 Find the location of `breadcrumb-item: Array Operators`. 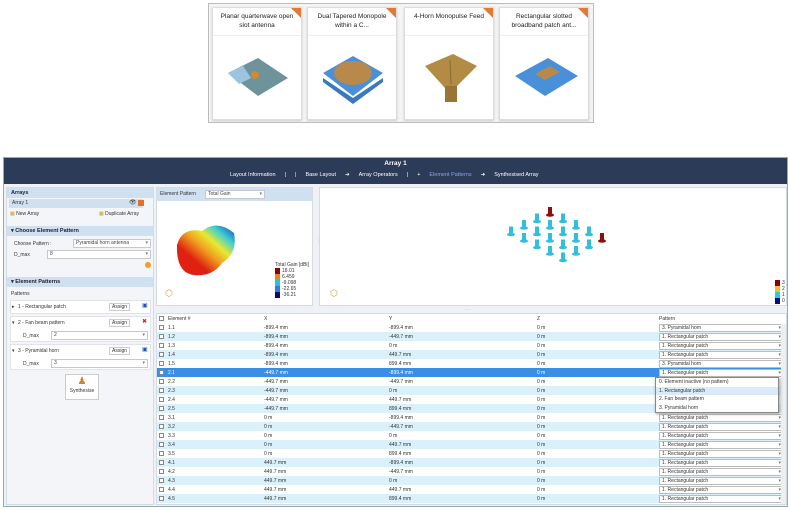

breadcrumb-item: Array Operators is located at coordinates (378, 175).